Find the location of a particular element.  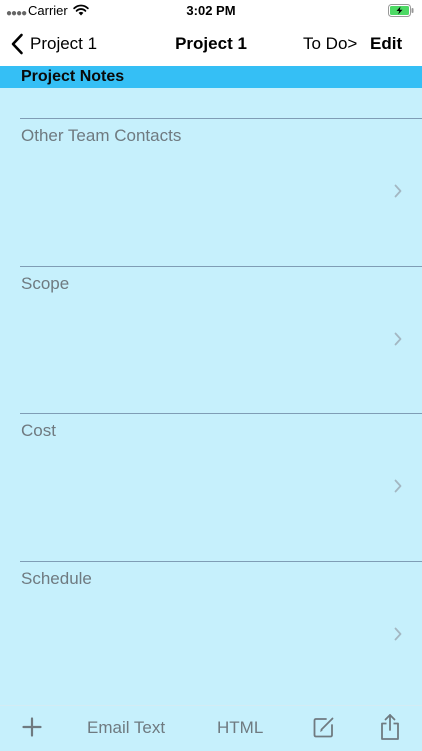

navigation-bar: Project 1 Project 1 To Do> Edit is located at coordinates (211, 44).